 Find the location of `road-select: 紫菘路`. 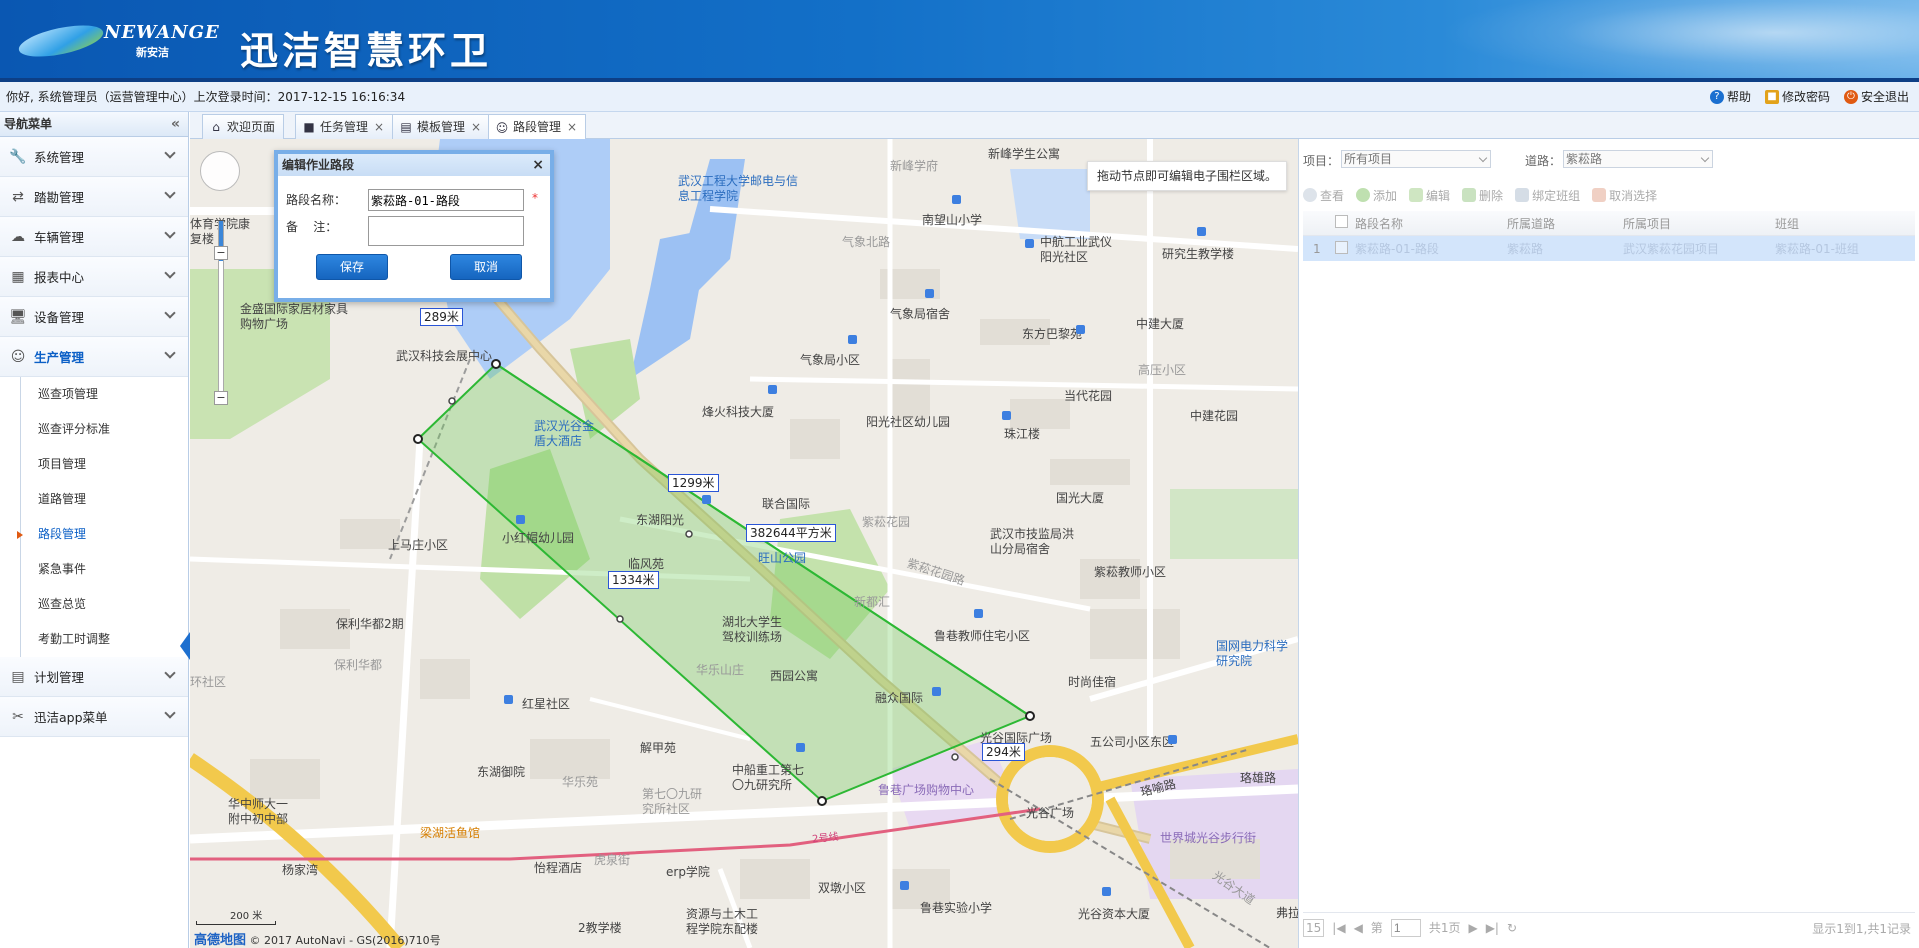

road-select: 紫菘路 is located at coordinates (1638, 159).